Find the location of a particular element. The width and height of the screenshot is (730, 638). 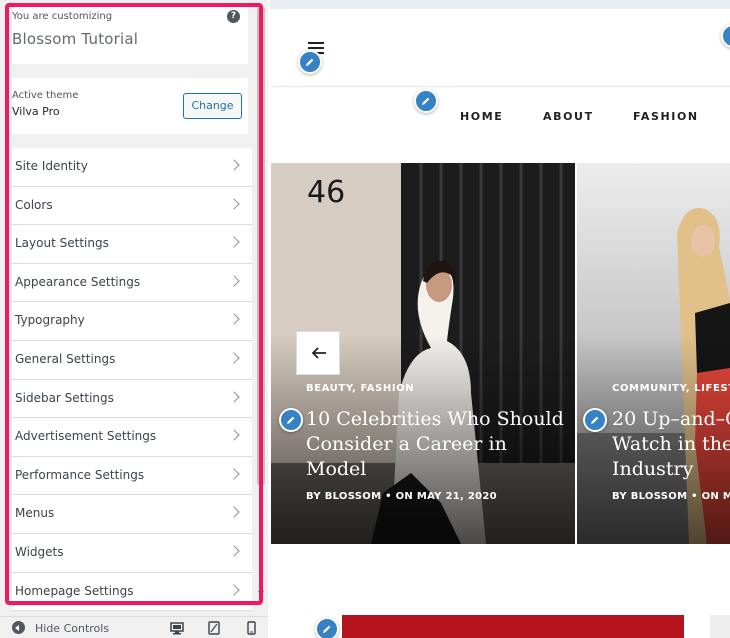

post-meta: BY BLOSSOM • ON M is located at coordinates (671, 496).